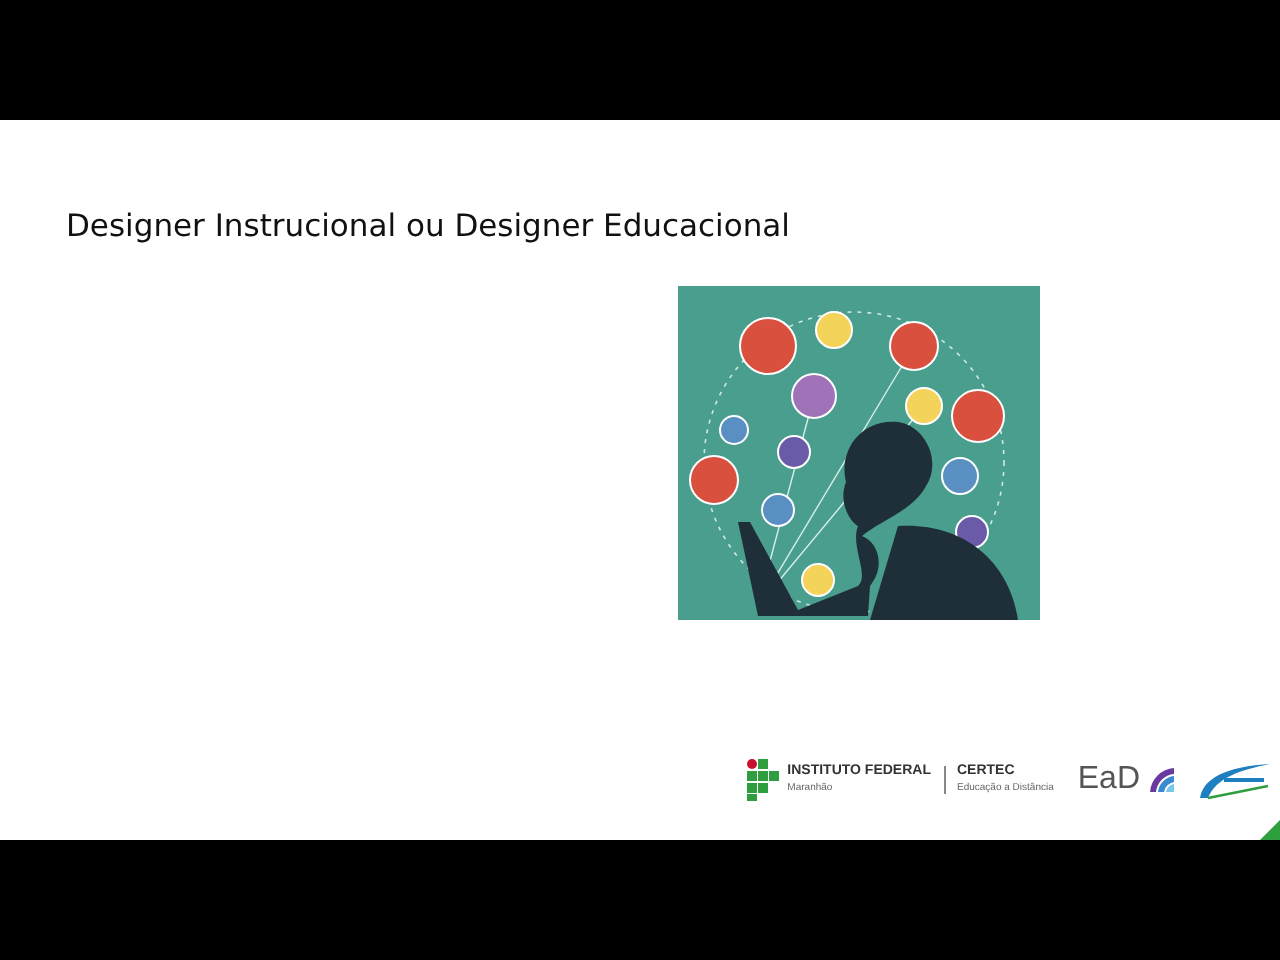 The image size is (1280, 960). Describe the element at coordinates (762, 780) in the screenshot. I see `institute-logo-icon` at that location.